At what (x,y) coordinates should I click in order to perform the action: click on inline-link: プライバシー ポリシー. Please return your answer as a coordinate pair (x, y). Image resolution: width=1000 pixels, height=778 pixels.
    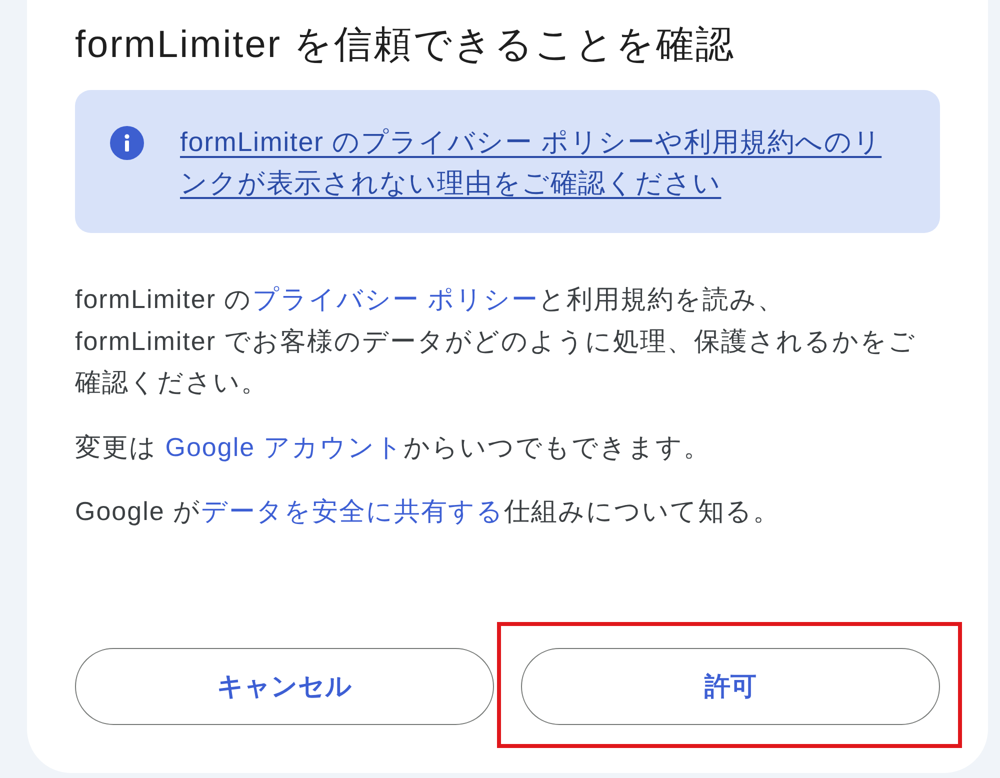
    Looking at the image, I should click on (395, 299).